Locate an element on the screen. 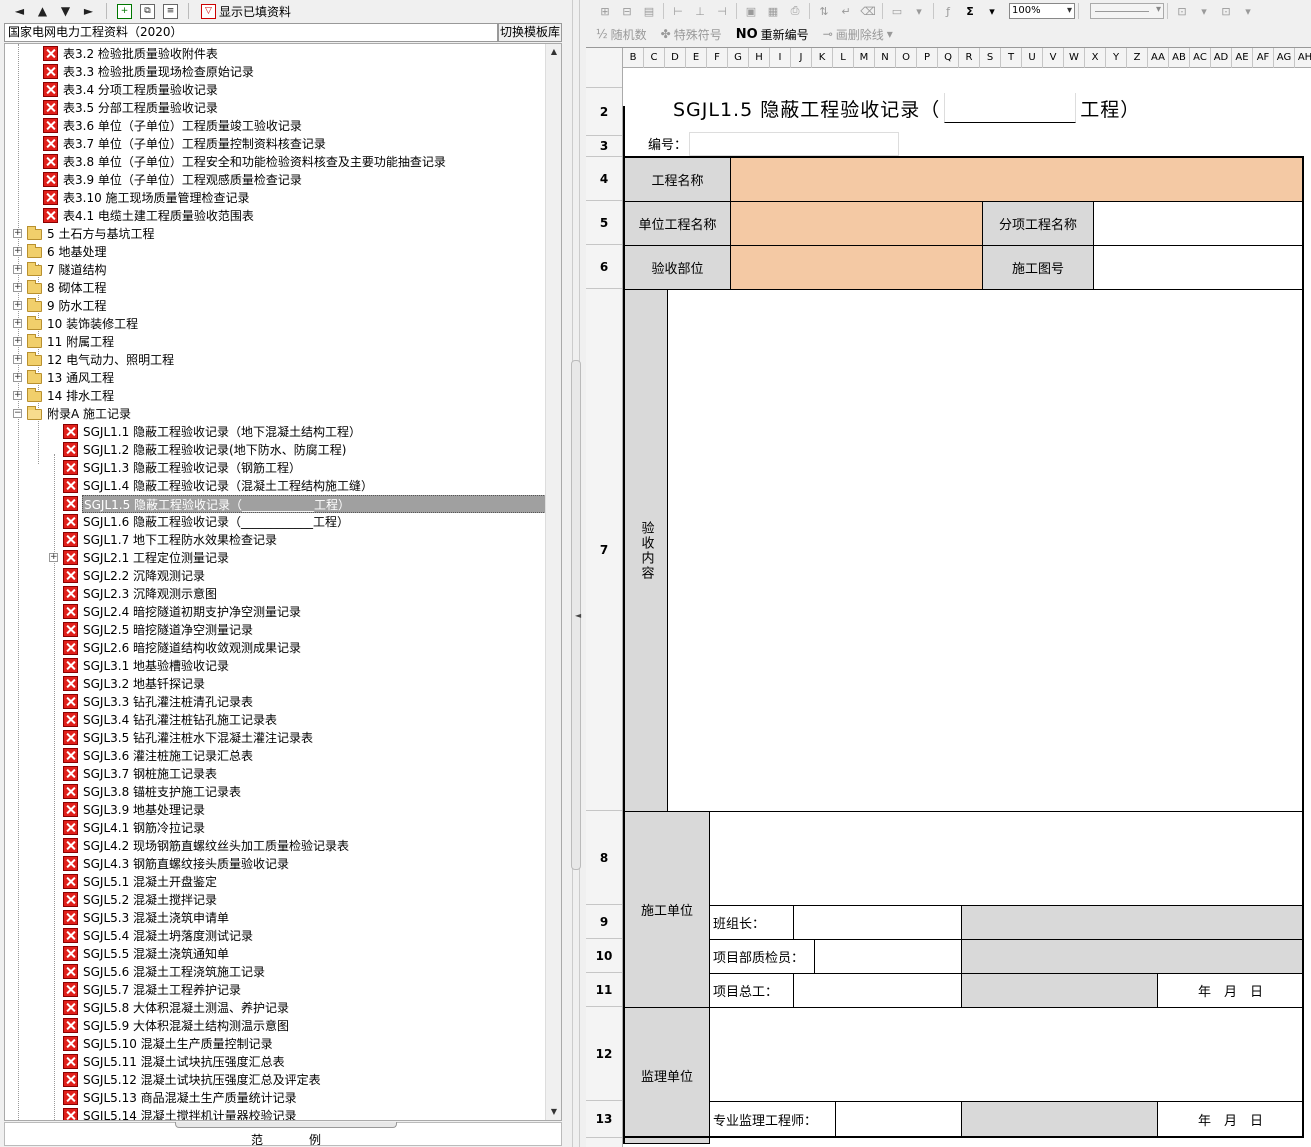 The image size is (1311, 1147). column-header-cell: S is located at coordinates (990, 58).